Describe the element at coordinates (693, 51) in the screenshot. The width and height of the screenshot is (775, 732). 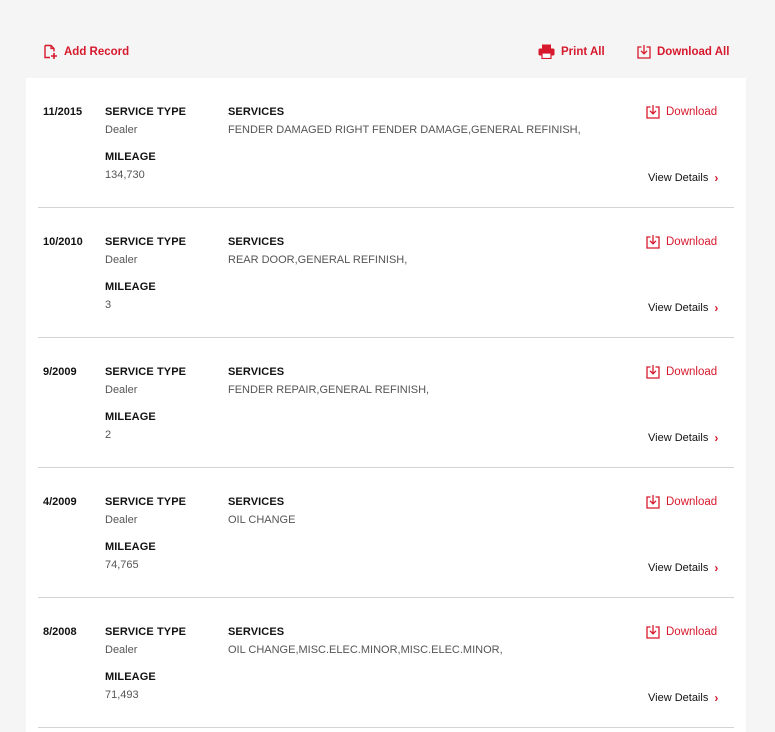
I see `download-all-label: Download All` at that location.